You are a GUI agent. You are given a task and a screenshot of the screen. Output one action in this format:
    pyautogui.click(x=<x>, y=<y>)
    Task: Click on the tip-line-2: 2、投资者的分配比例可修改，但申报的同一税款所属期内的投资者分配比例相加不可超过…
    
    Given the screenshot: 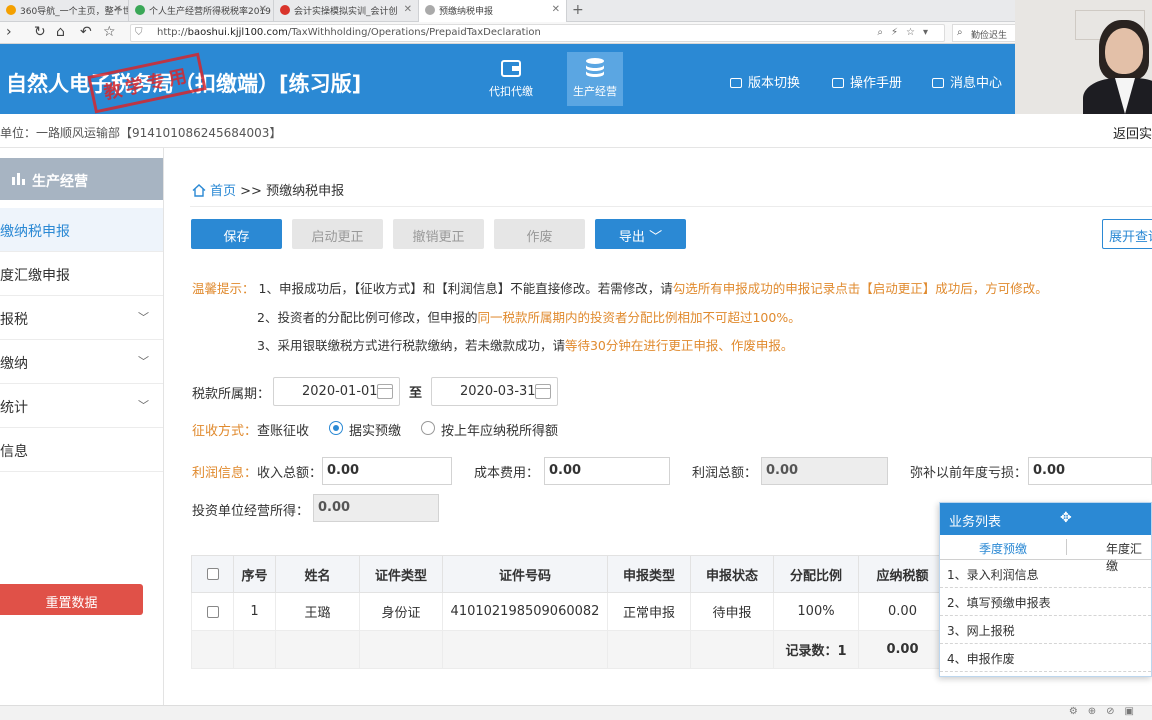 What is the action you would take?
    pyautogui.click(x=529, y=317)
    